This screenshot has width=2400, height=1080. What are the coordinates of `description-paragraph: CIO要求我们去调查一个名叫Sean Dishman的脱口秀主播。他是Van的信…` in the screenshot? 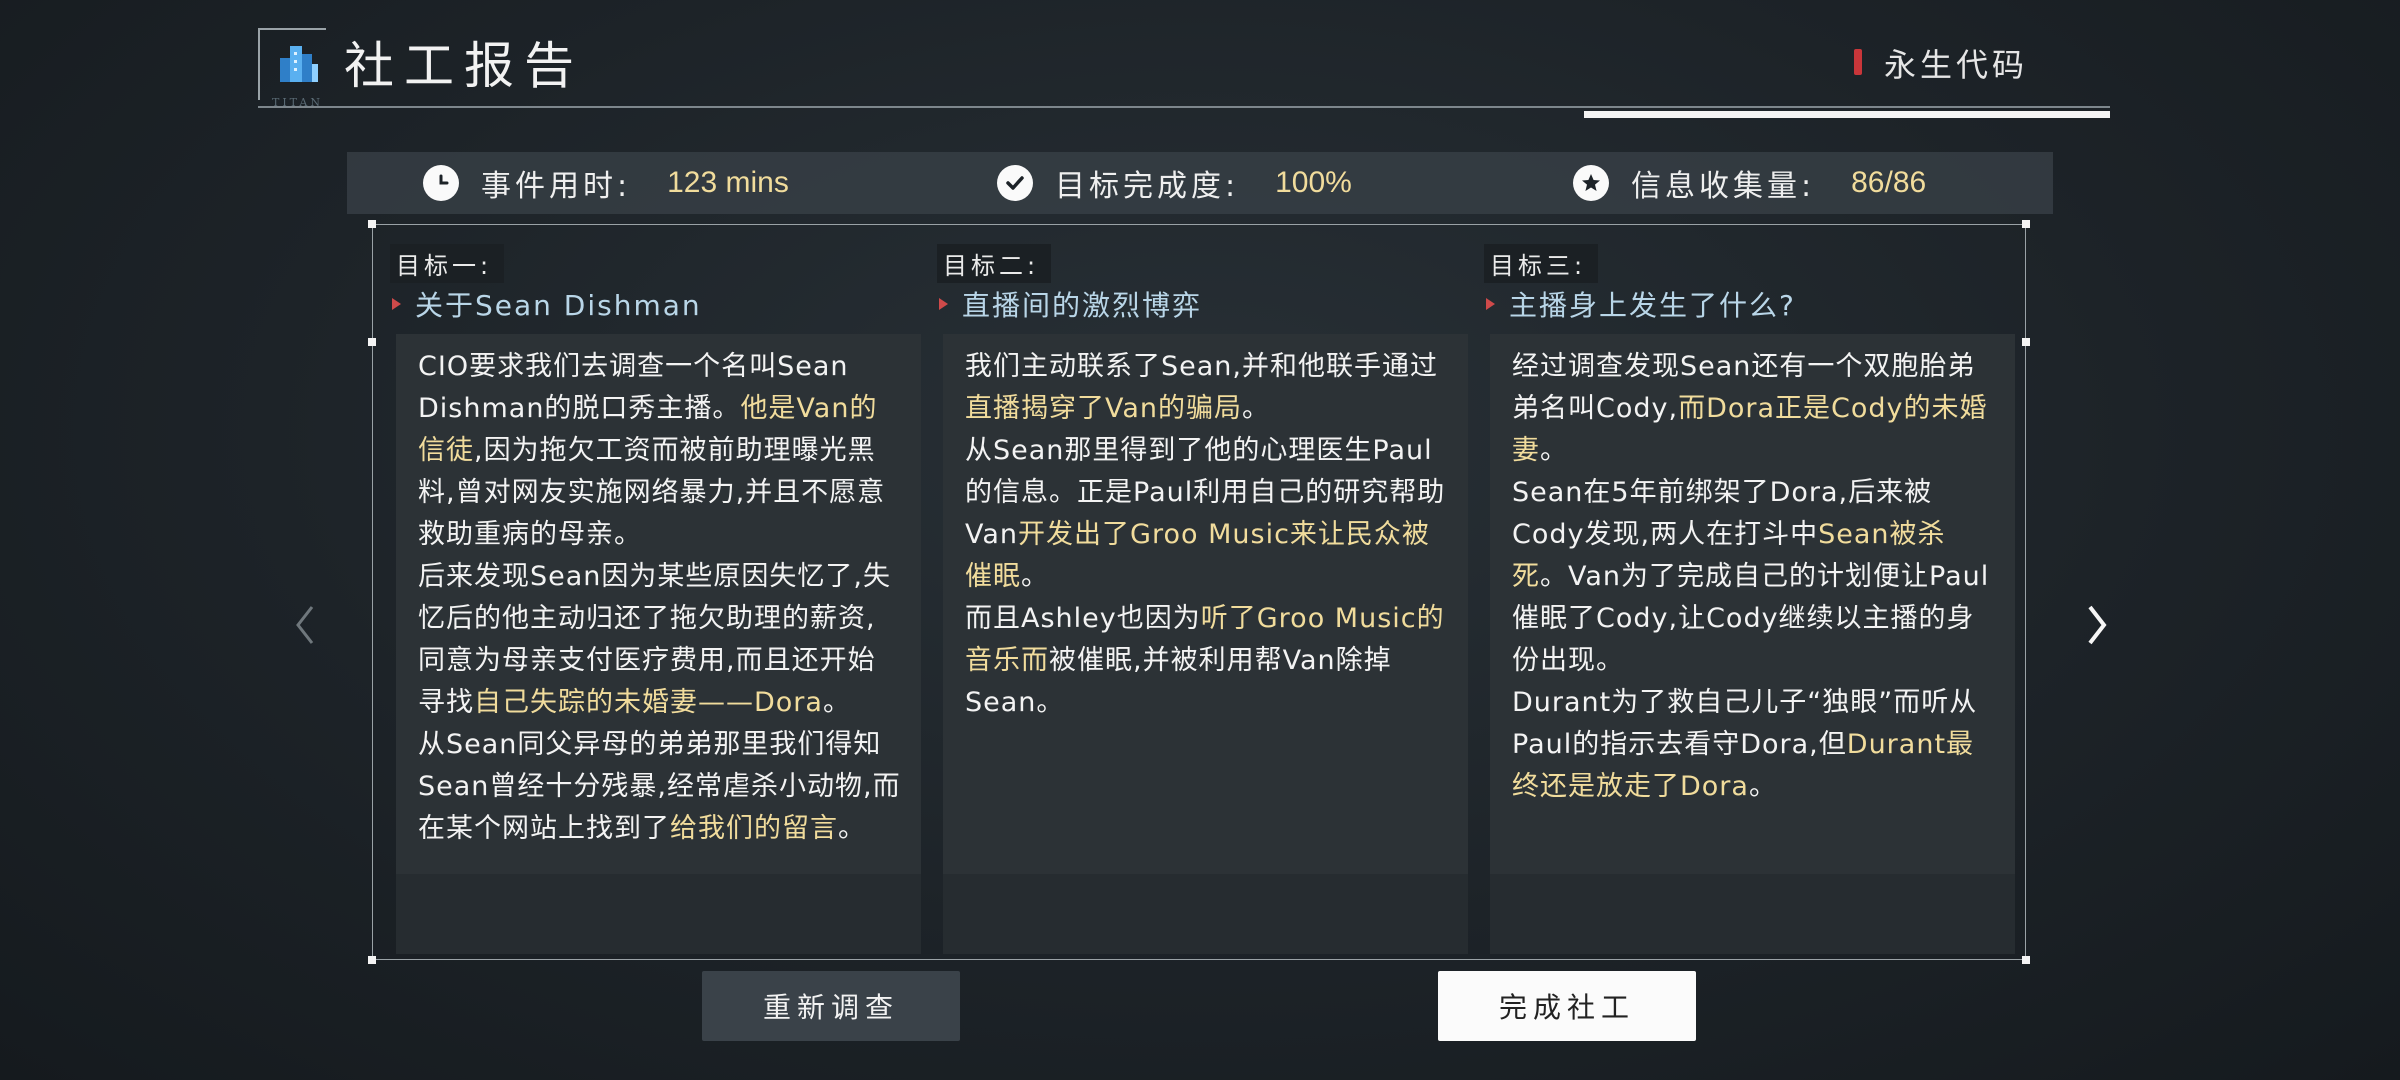 It's located at (659, 451).